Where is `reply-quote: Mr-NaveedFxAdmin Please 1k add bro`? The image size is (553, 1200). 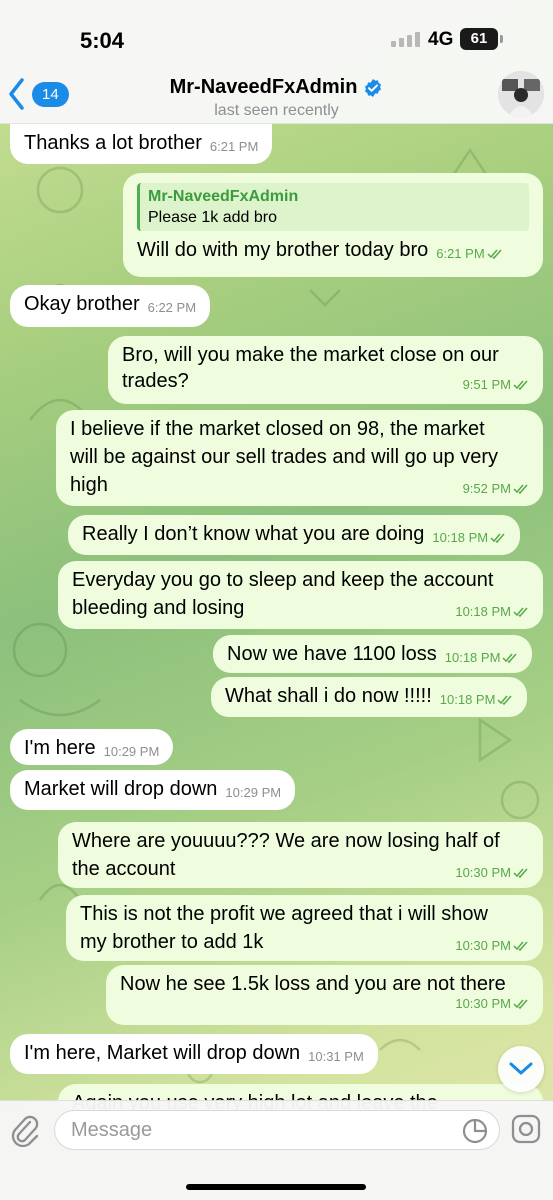 reply-quote: Mr-NaveedFxAdmin Please 1k add bro is located at coordinates (333, 207).